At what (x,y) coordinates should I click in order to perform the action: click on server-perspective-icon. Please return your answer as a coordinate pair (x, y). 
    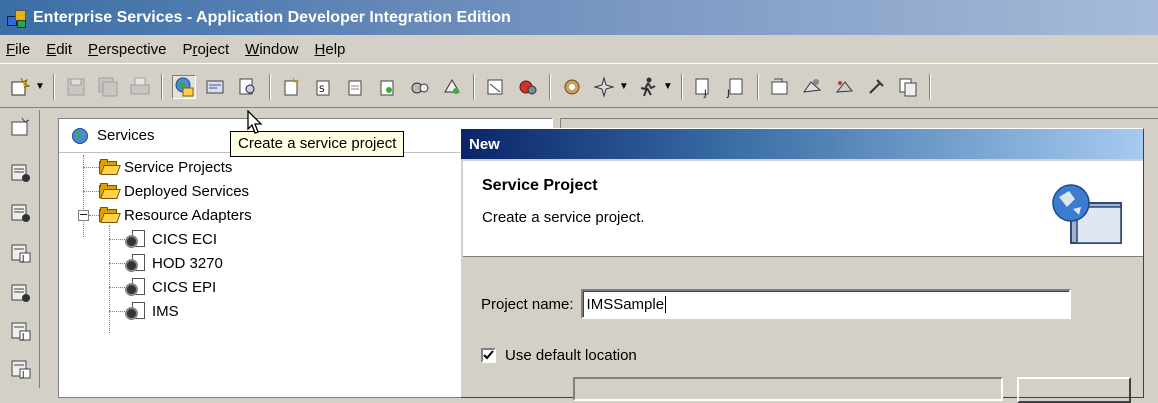
    Looking at the image, I should click on (21, 293).